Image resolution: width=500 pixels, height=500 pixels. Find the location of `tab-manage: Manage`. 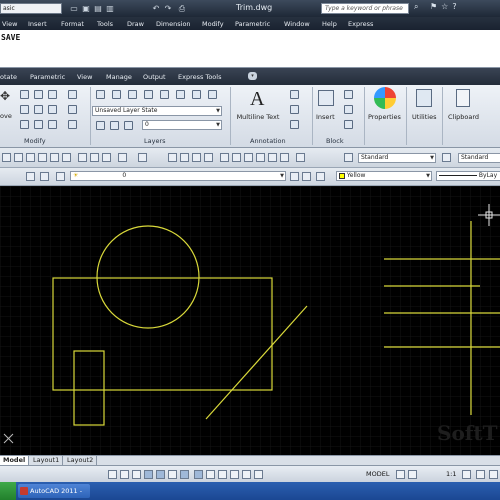

tab-manage: Manage is located at coordinates (119, 77).